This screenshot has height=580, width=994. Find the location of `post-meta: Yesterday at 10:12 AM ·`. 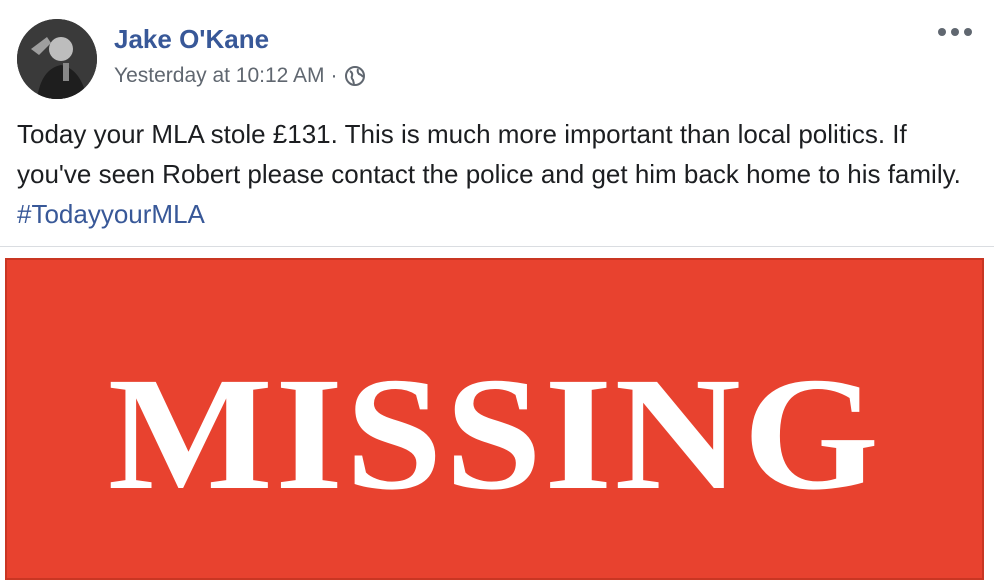

post-meta: Yesterday at 10:12 AM · is located at coordinates (240, 76).